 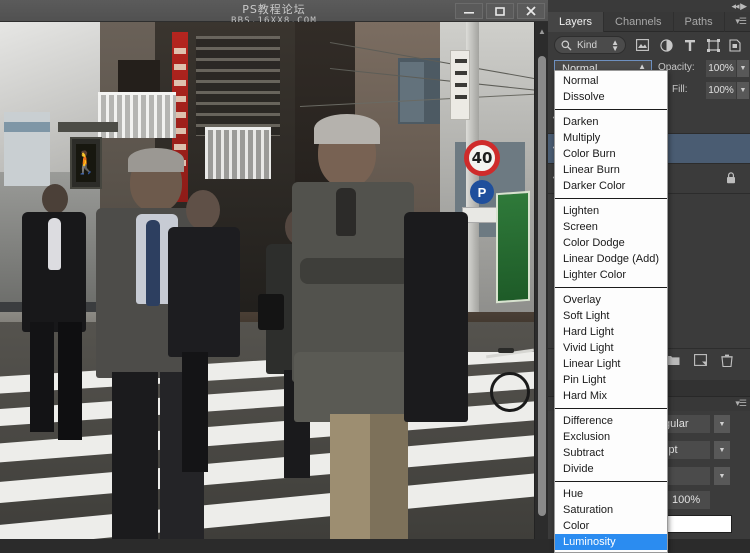 What do you see at coordinates (611, 154) in the screenshot?
I see `menu-item-color-burn: Color Burn` at bounding box center [611, 154].